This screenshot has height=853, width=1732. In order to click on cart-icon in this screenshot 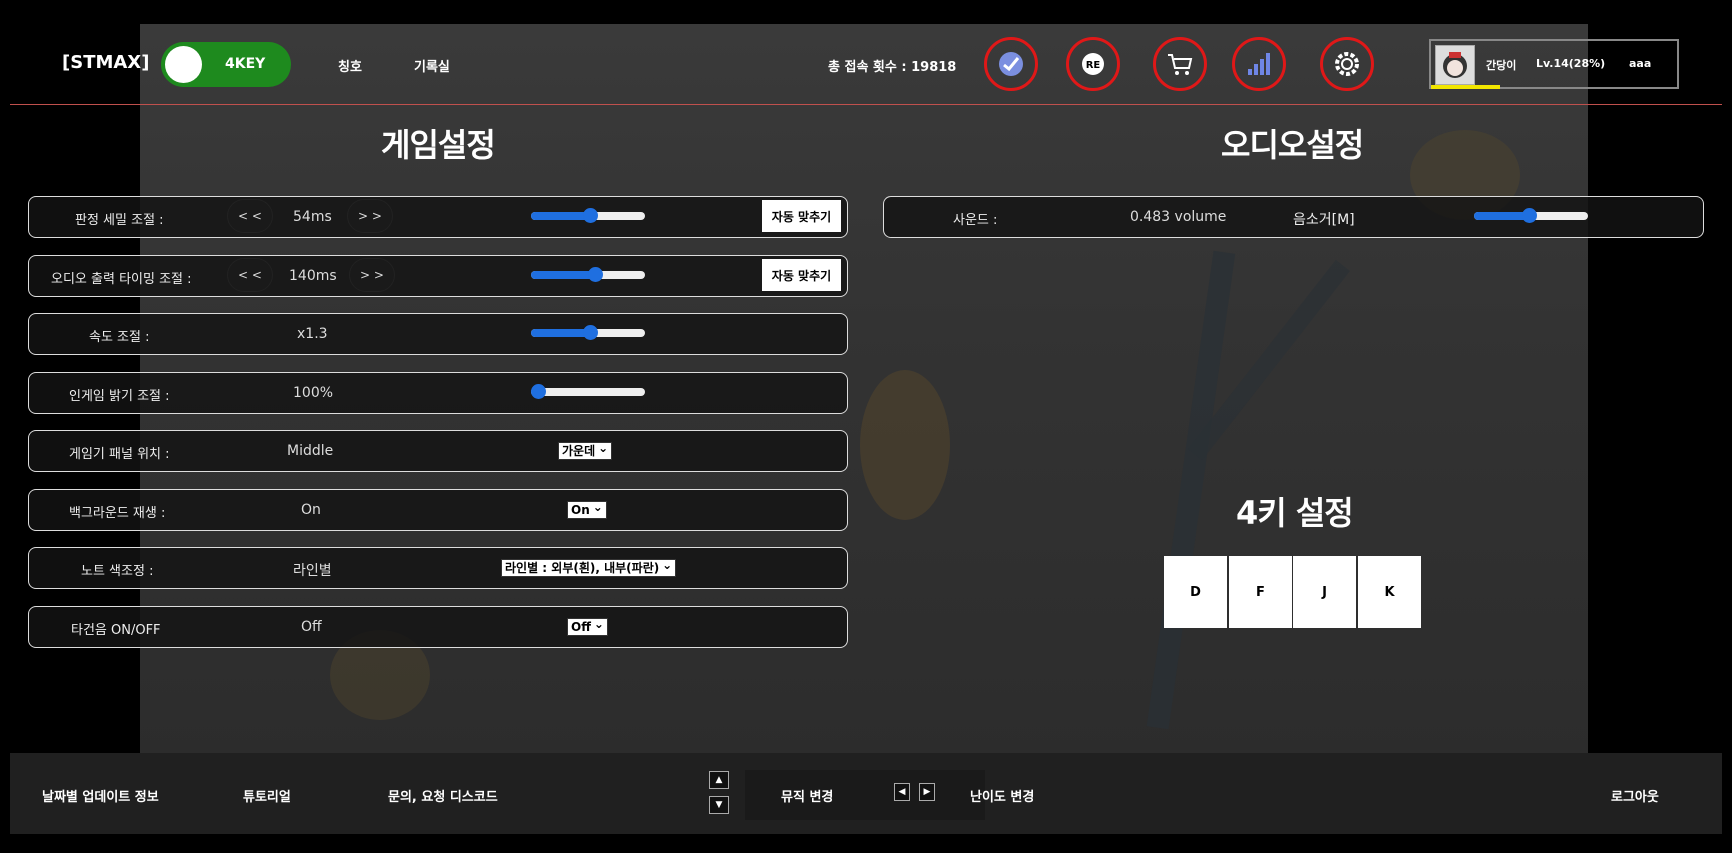, I will do `click(1180, 64)`.